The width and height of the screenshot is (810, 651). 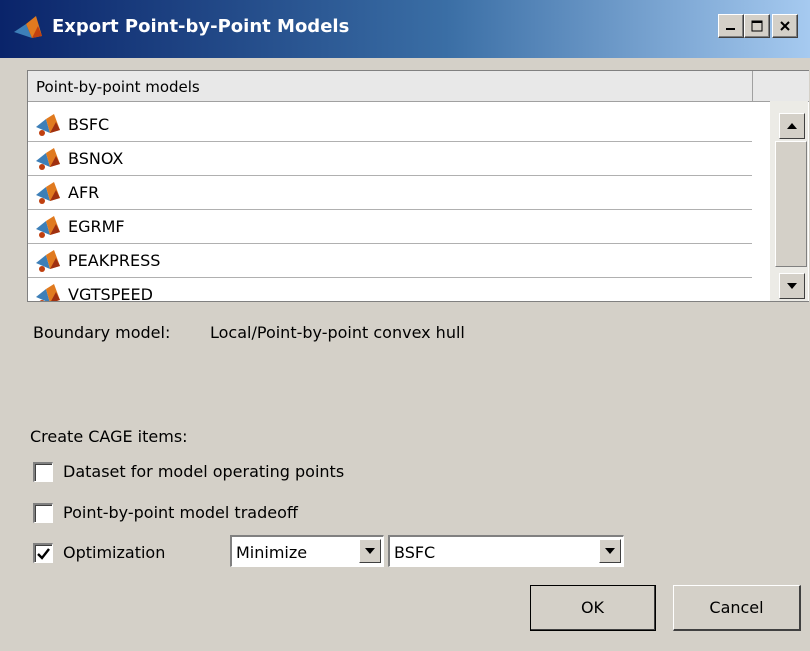 What do you see at coordinates (28, 27) in the screenshot?
I see `matlab-logo-icon` at bounding box center [28, 27].